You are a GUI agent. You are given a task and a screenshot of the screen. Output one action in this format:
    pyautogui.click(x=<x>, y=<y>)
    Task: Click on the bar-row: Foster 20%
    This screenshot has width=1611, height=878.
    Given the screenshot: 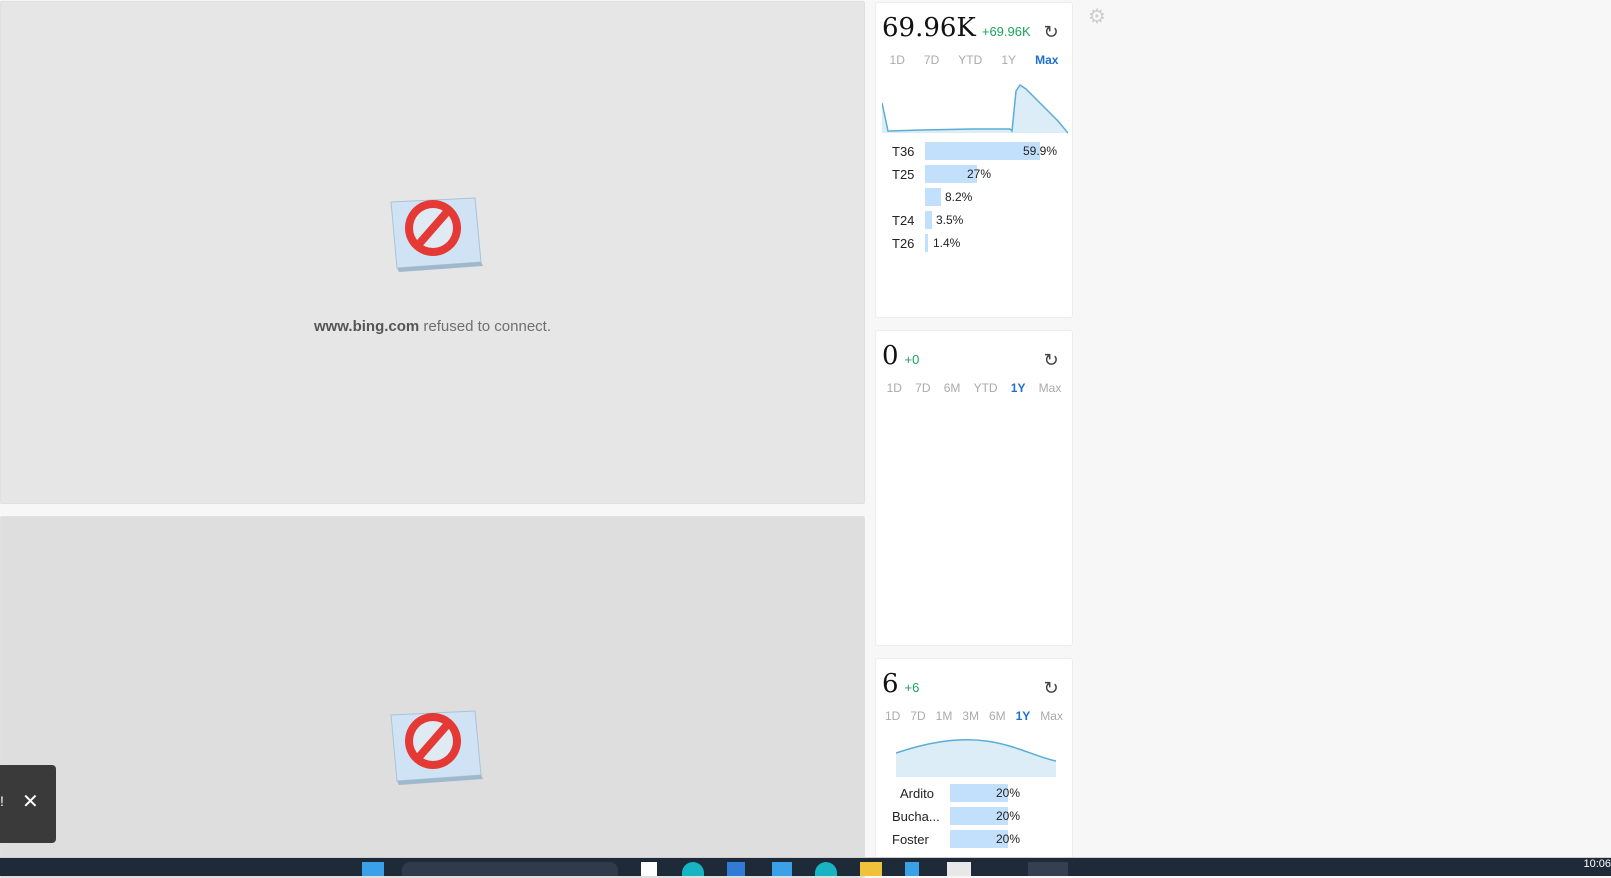 What is the action you would take?
    pyautogui.click(x=974, y=839)
    